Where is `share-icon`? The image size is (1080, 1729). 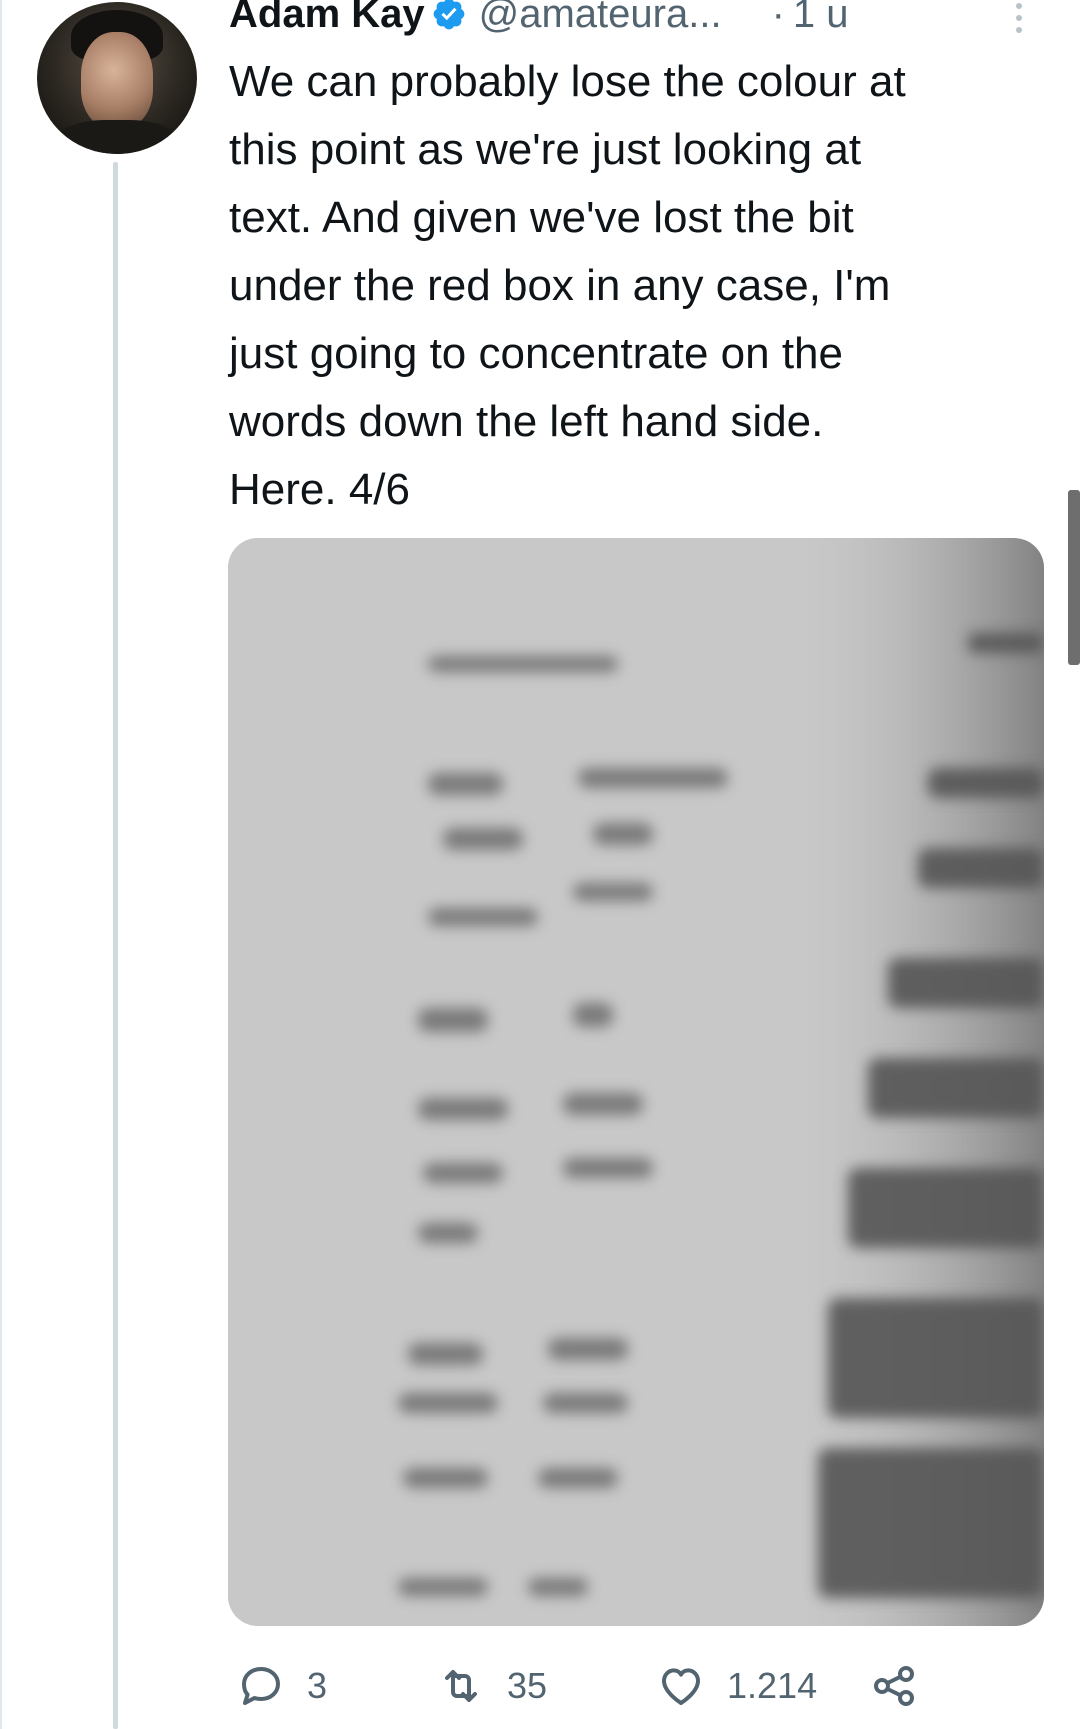 share-icon is located at coordinates (894, 1686).